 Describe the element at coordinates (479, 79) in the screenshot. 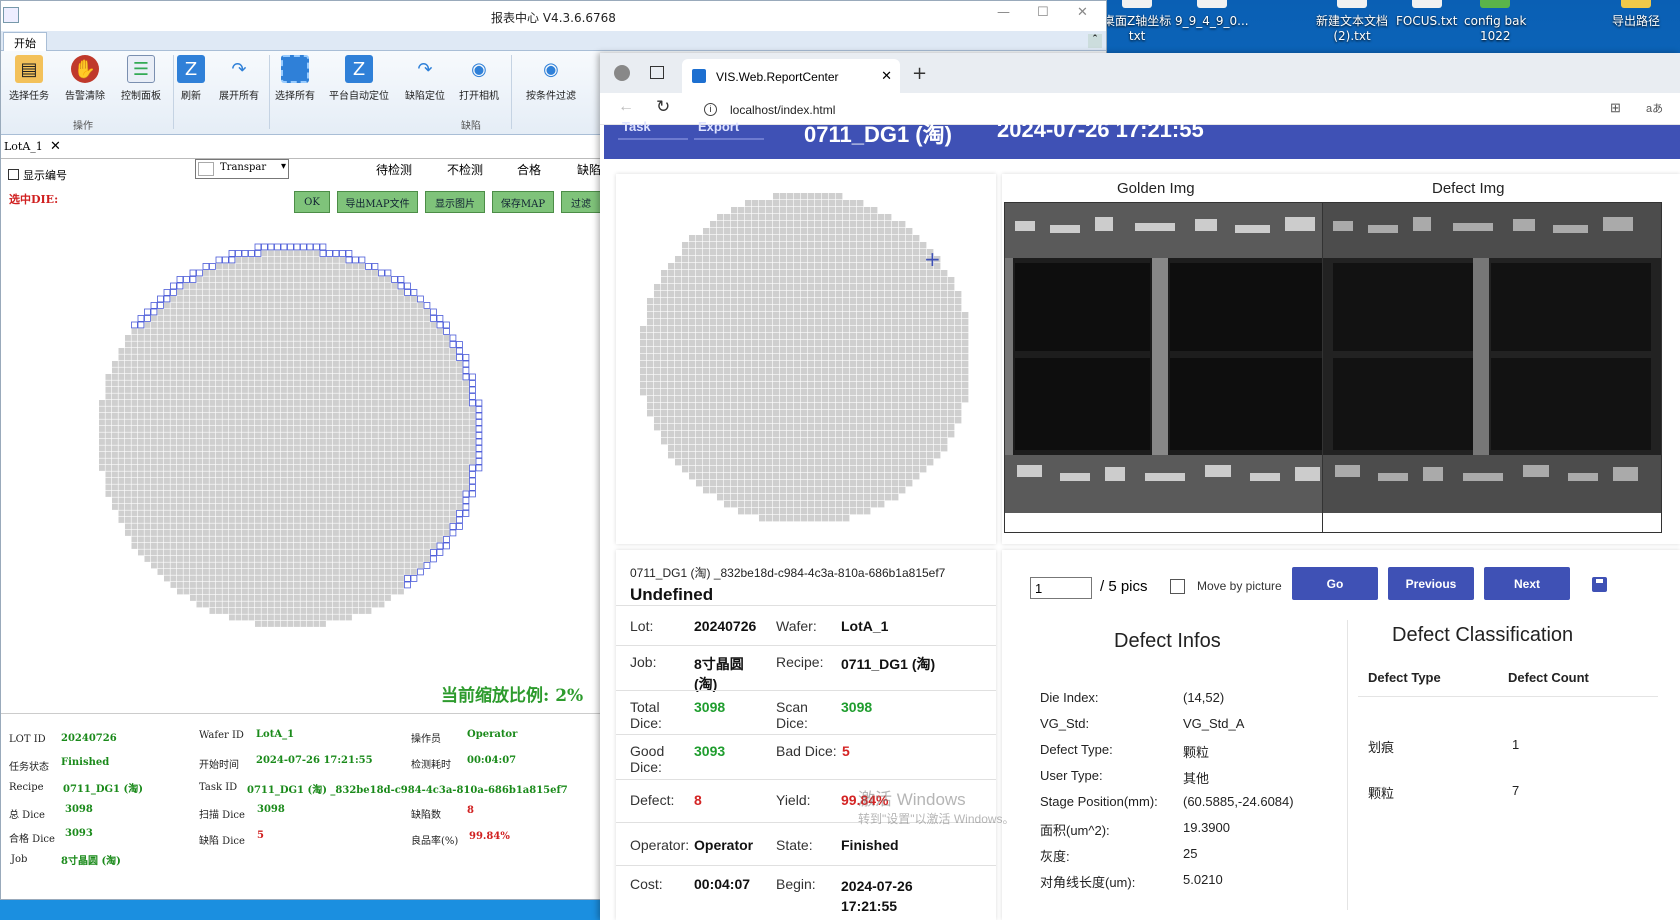

I see `open-camera-button: ◉ 打开相机` at that location.